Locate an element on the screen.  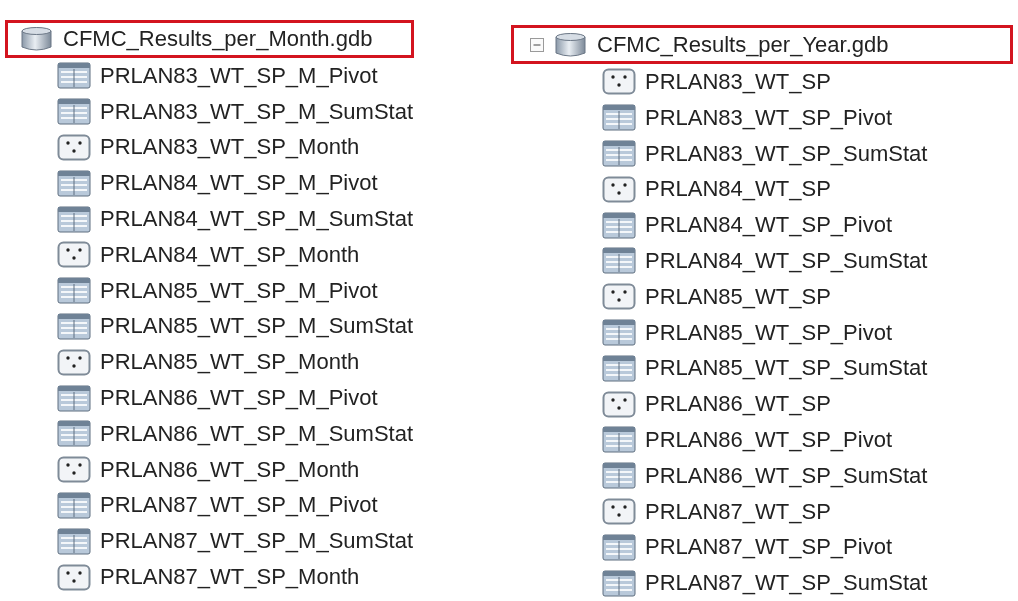
tree-item: PRLAN84_WT_SP is located at coordinates (738, 189).